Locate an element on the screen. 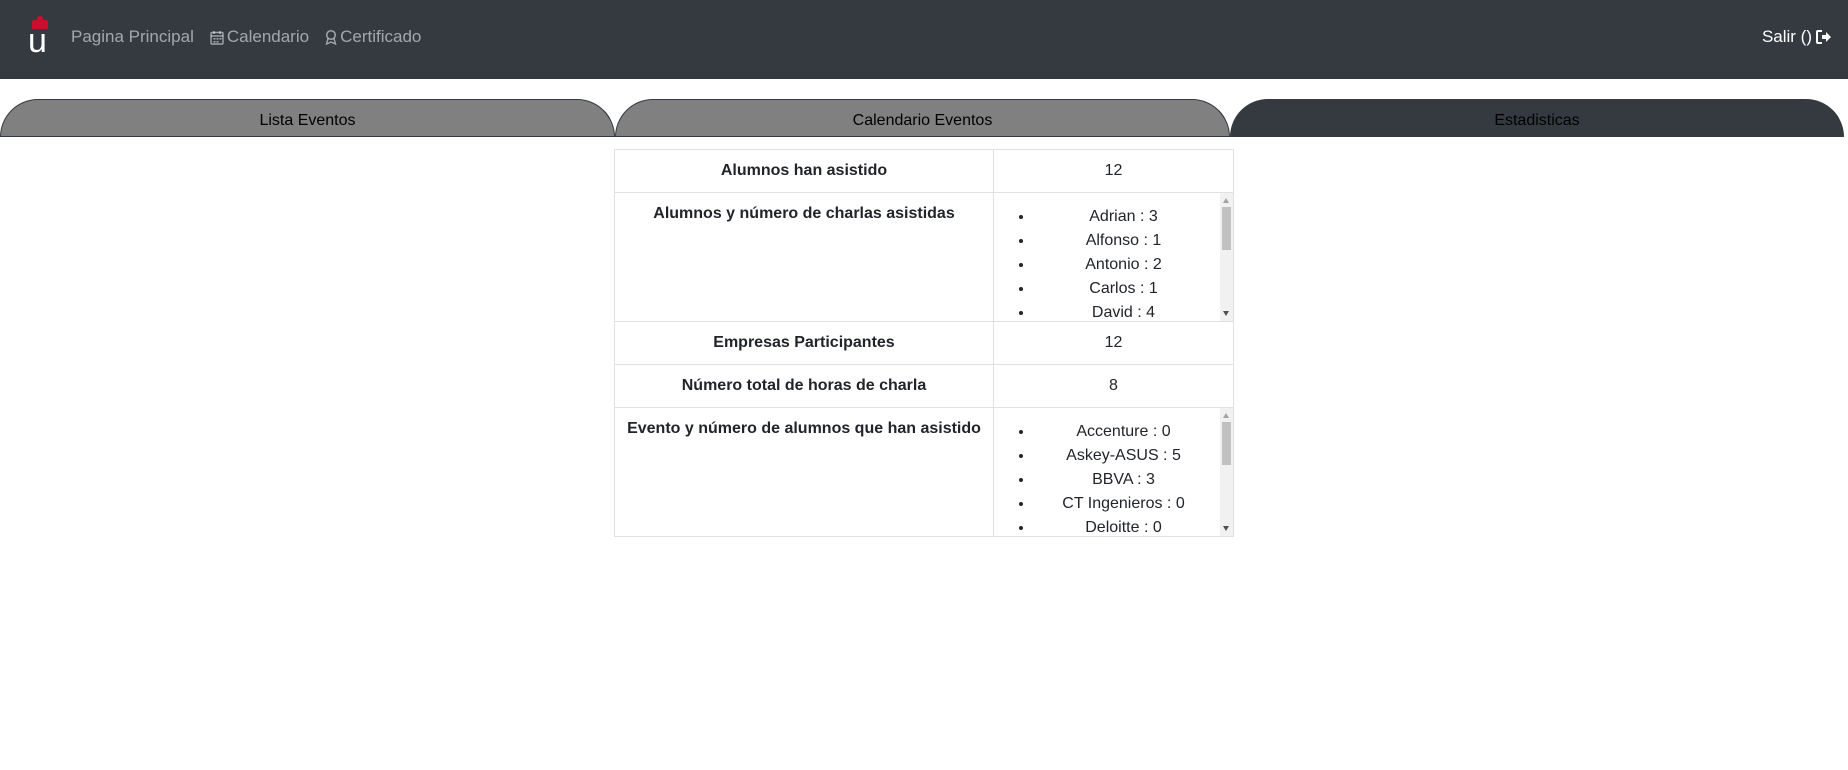  list-item: Carlos : 1 is located at coordinates (1123, 289).